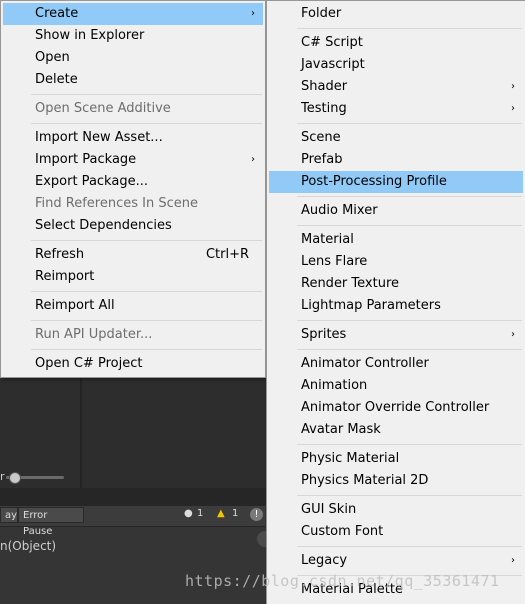 The image size is (525, 604). I want to click on menu-item-avatar-mask: Avatar Mask, so click(396, 430).